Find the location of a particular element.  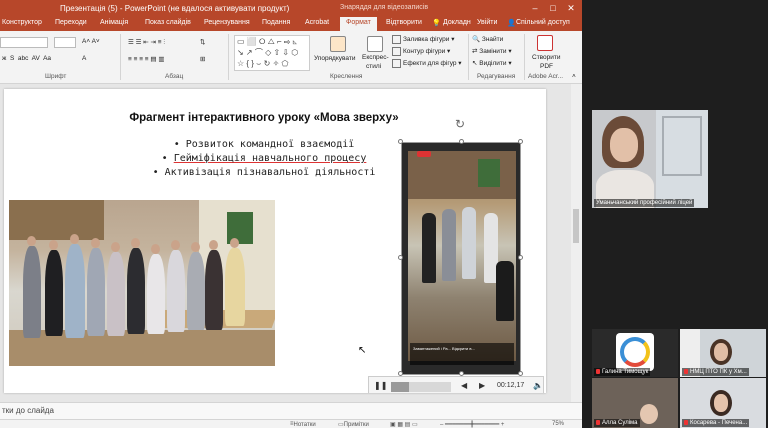

pause-button: ❚❚ is located at coordinates (380, 385).